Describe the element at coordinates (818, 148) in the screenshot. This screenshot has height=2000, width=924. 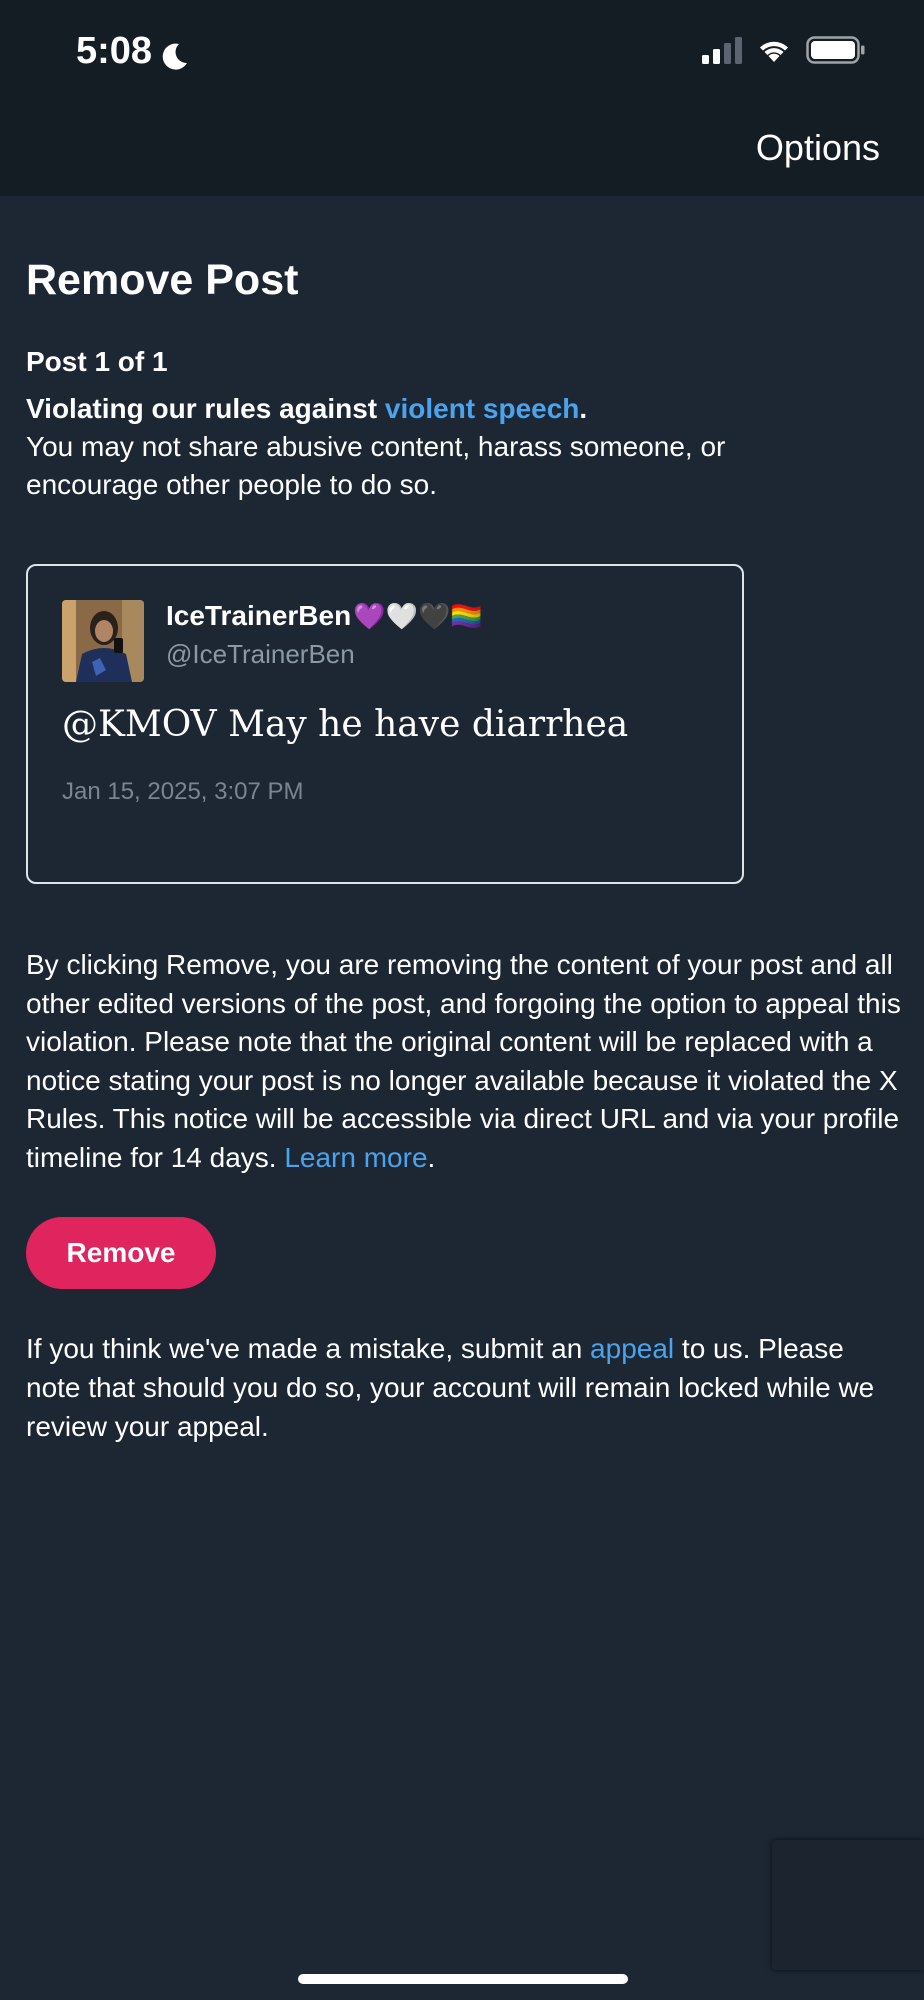
I see `options-button: Options` at that location.